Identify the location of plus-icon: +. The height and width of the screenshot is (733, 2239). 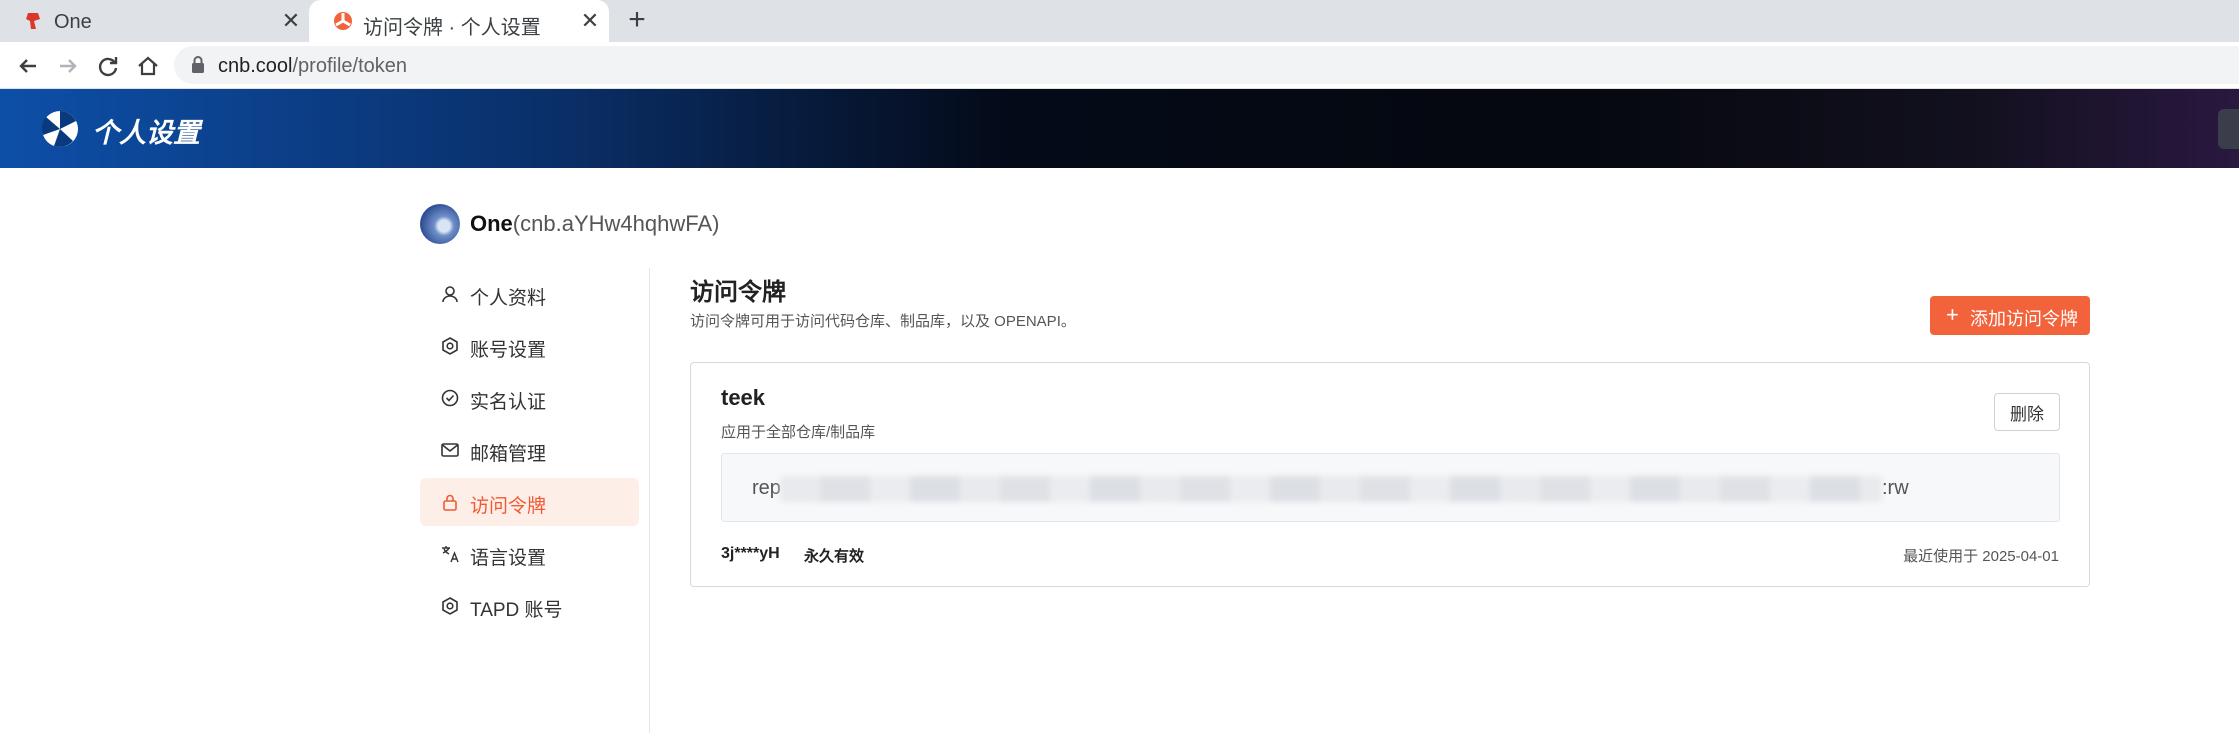
(1952, 314).